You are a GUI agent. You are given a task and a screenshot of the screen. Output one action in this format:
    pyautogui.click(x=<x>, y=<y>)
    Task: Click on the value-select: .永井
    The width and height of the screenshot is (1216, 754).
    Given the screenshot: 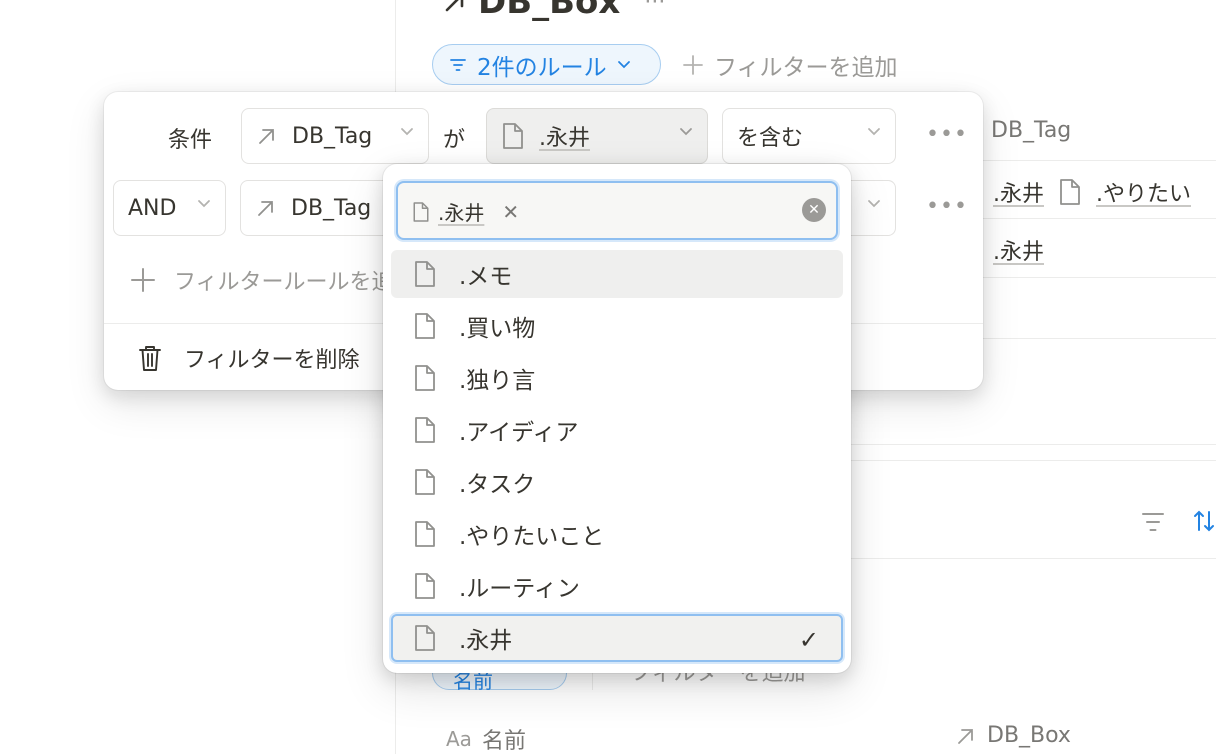 What is the action you would take?
    pyautogui.click(x=597, y=136)
    